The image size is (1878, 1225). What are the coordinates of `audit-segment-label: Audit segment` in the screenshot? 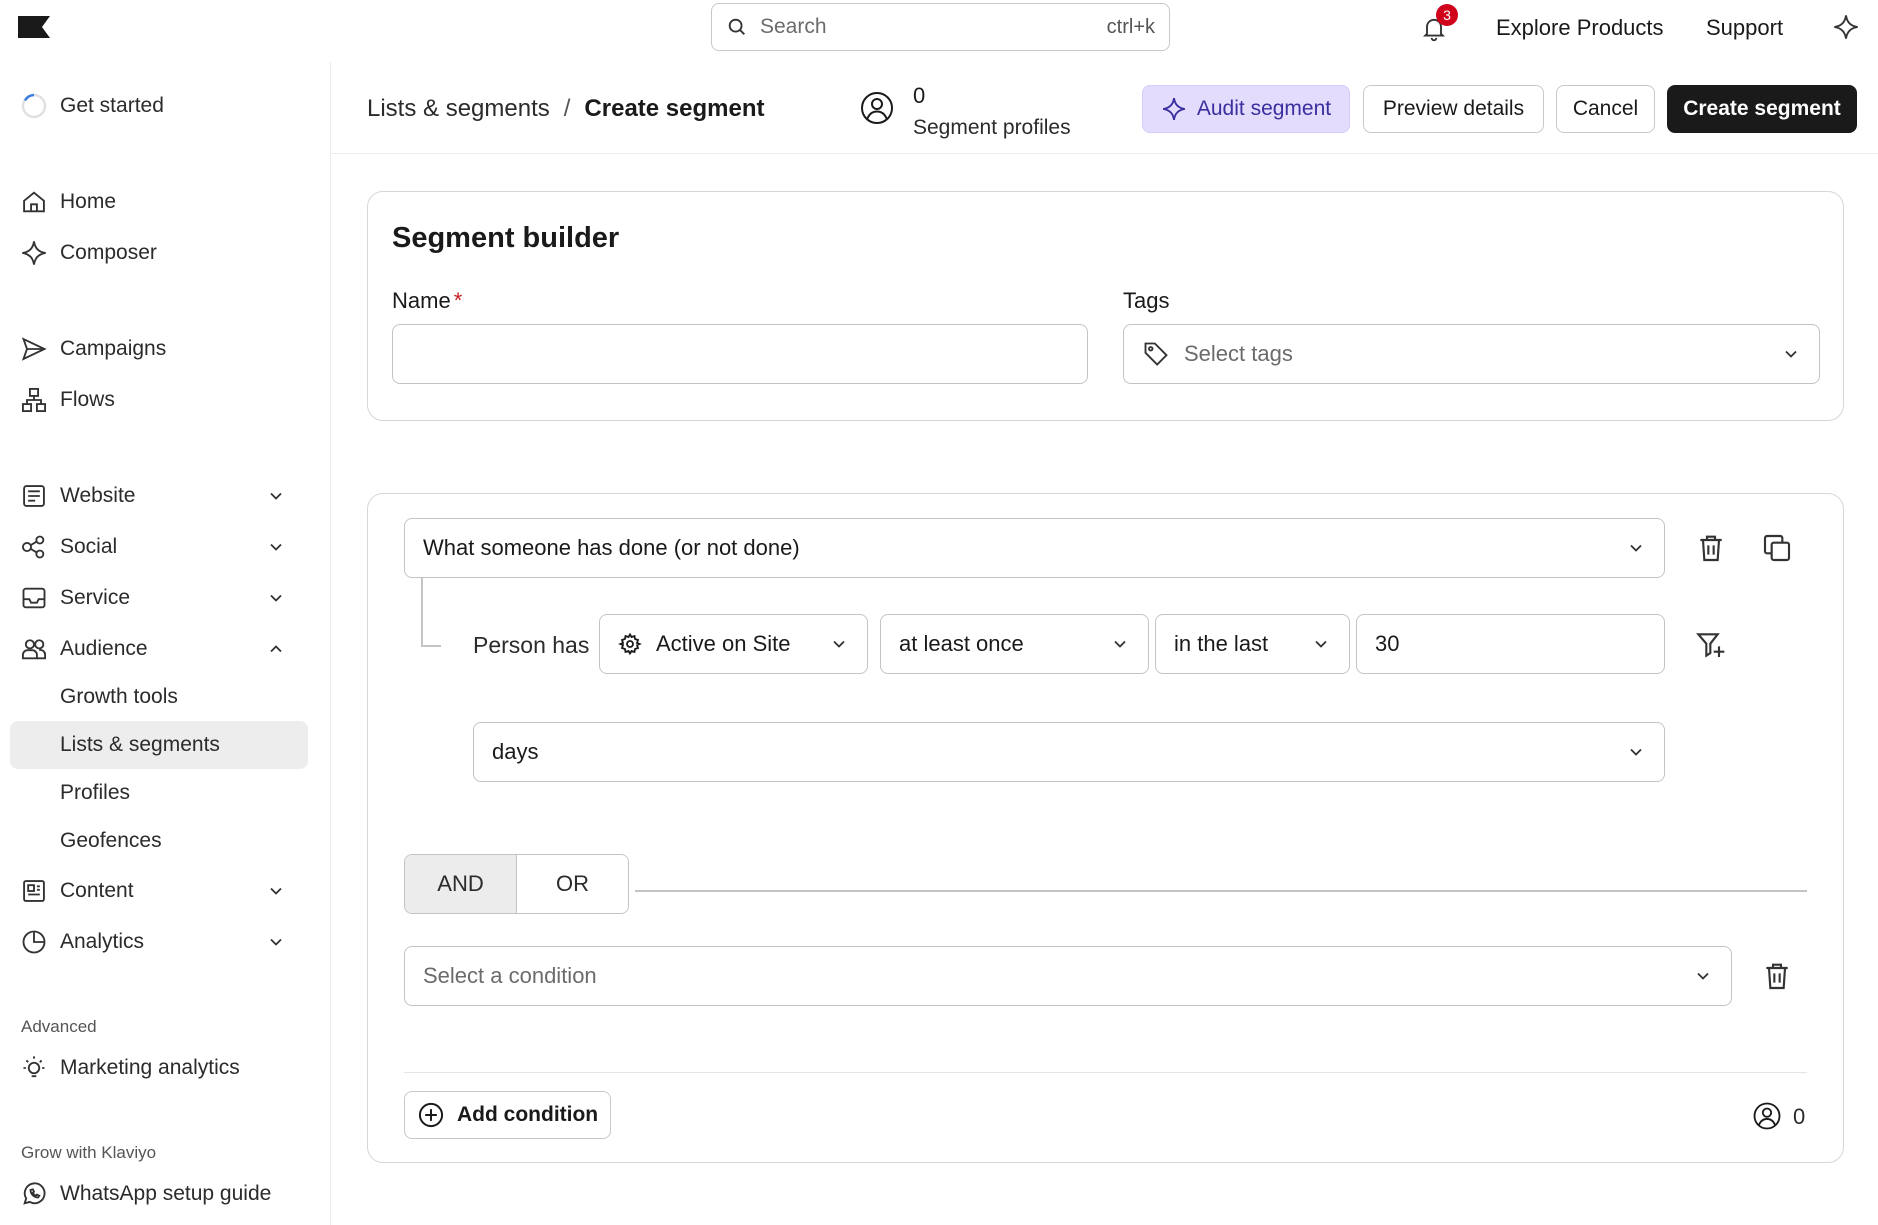 It's located at (1264, 108).